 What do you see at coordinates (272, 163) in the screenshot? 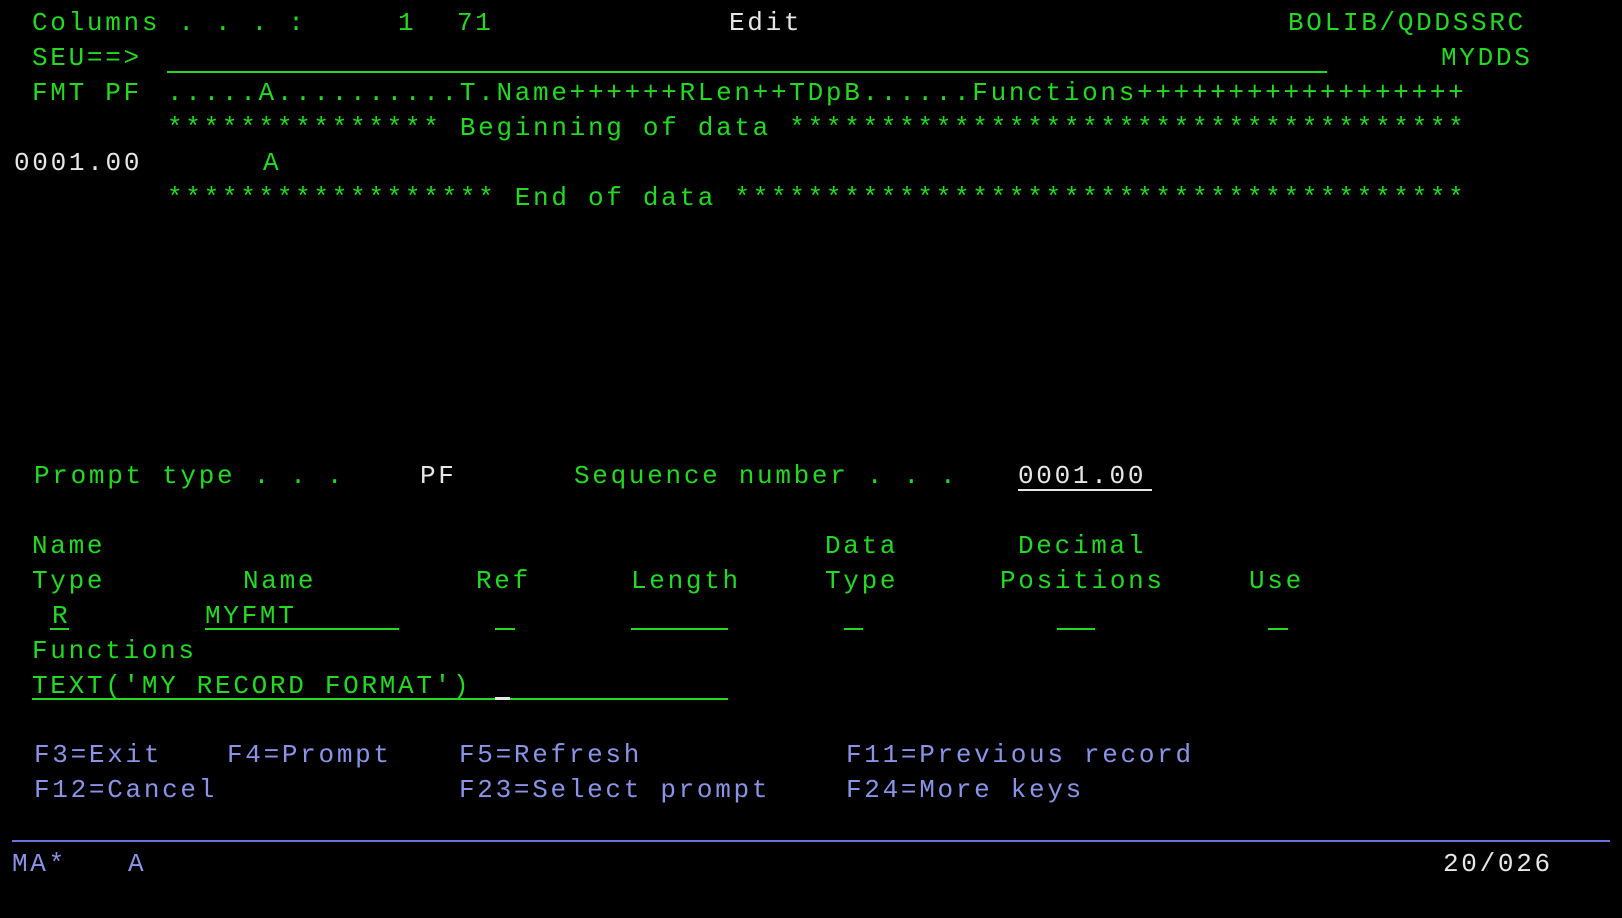
I see `source-line-text: A` at bounding box center [272, 163].